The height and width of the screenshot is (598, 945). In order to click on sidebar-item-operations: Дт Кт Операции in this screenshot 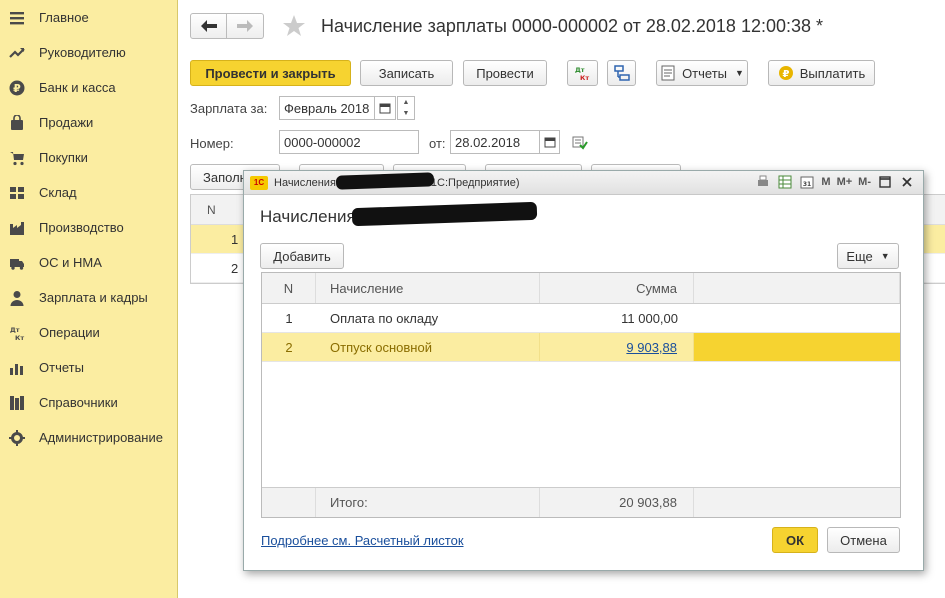, I will do `click(88, 332)`.